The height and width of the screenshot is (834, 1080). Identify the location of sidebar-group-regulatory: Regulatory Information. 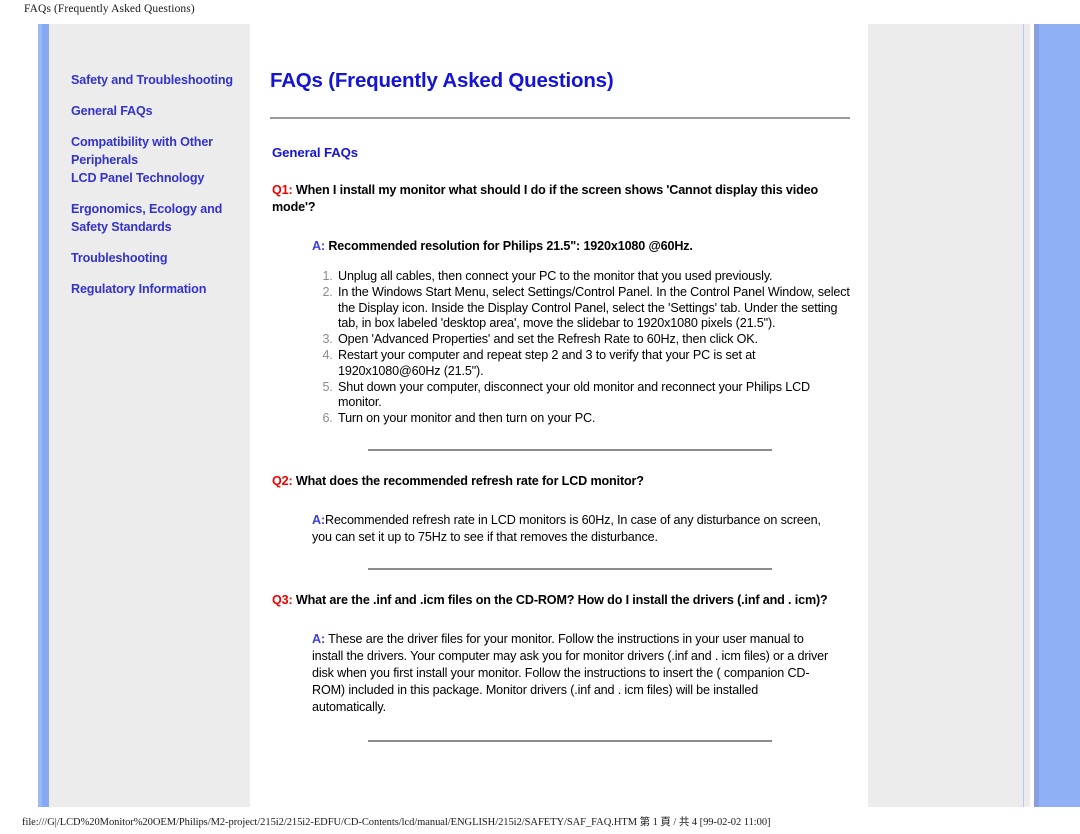
(153, 289).